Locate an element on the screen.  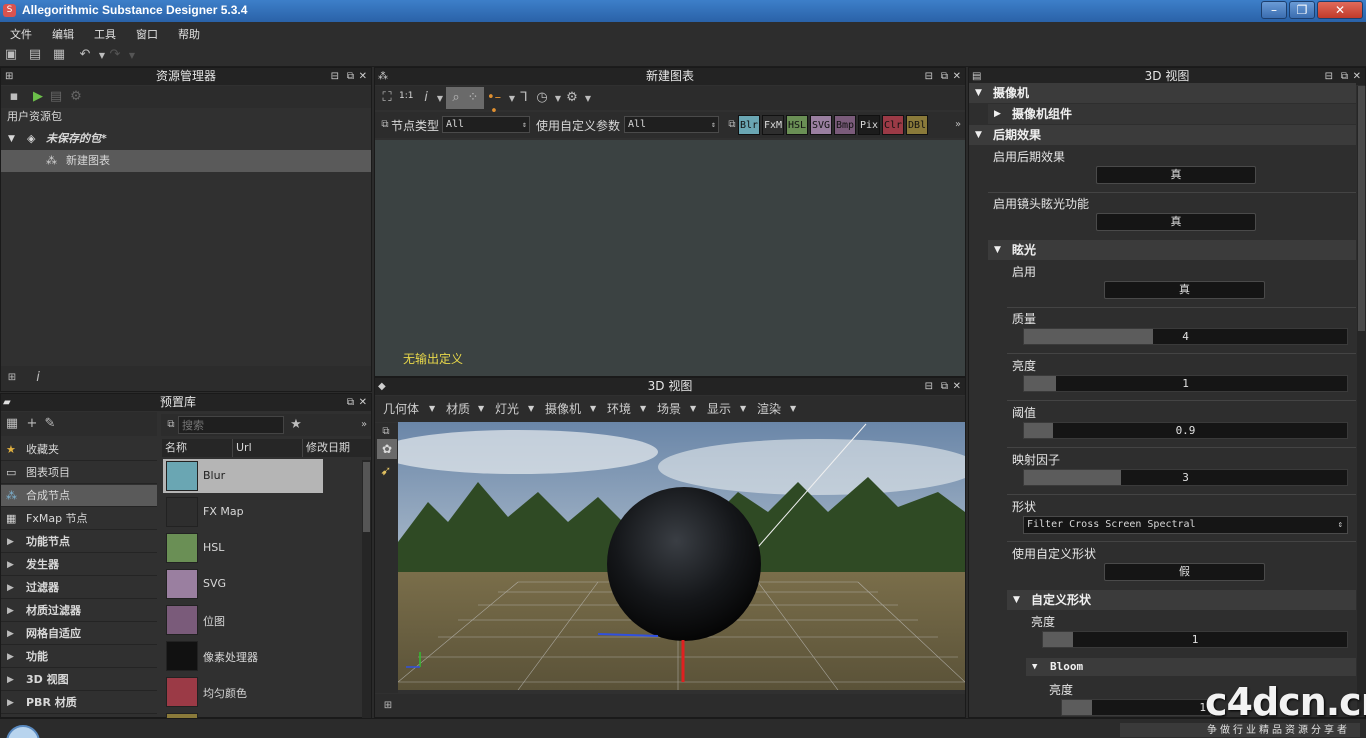
category-material-filters: ▶ 材质过滤器 is located at coordinates (79, 611).